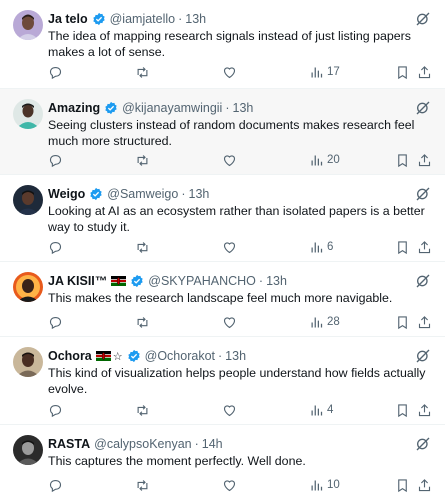  I want to click on views-button: 28, so click(324, 322).